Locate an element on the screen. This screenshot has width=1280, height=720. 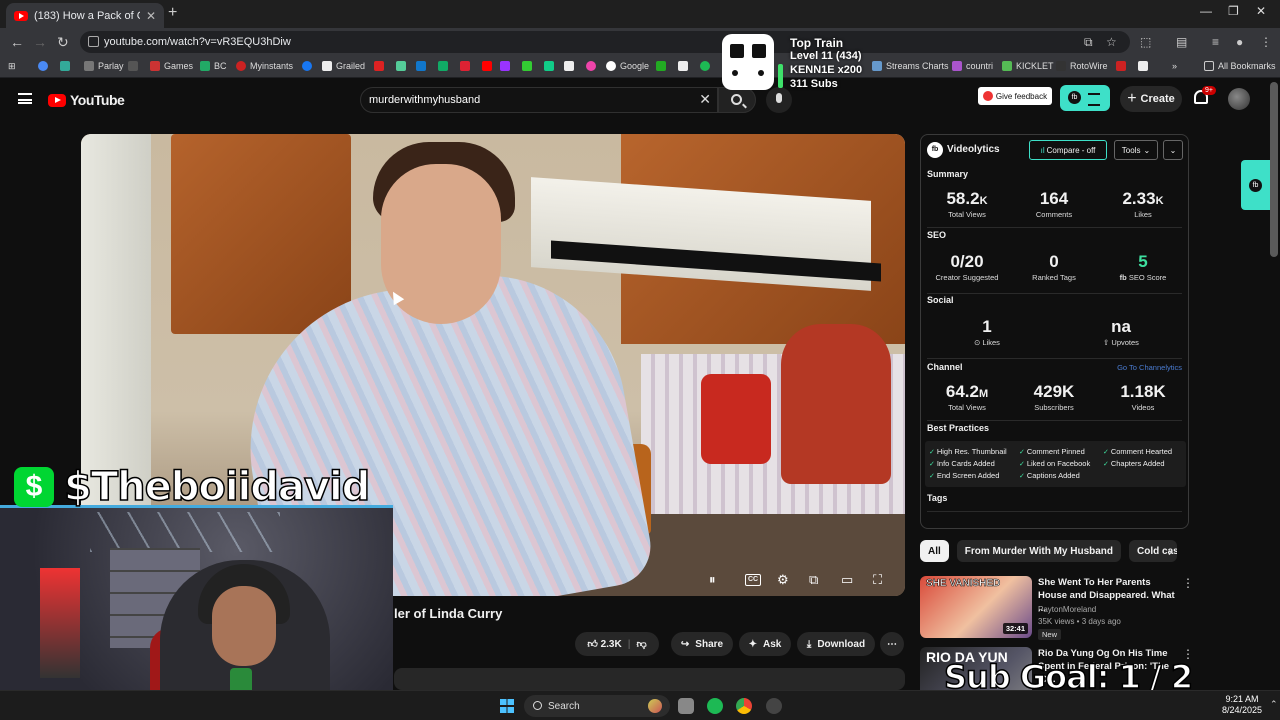
bookmark-rotowire: RotoWire is located at coordinates (1082, 66).